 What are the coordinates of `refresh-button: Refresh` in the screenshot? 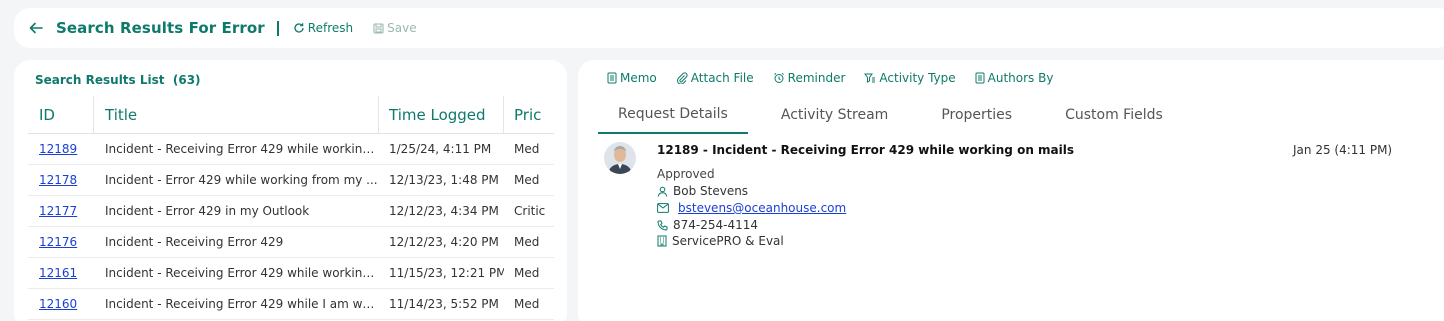 It's located at (323, 28).